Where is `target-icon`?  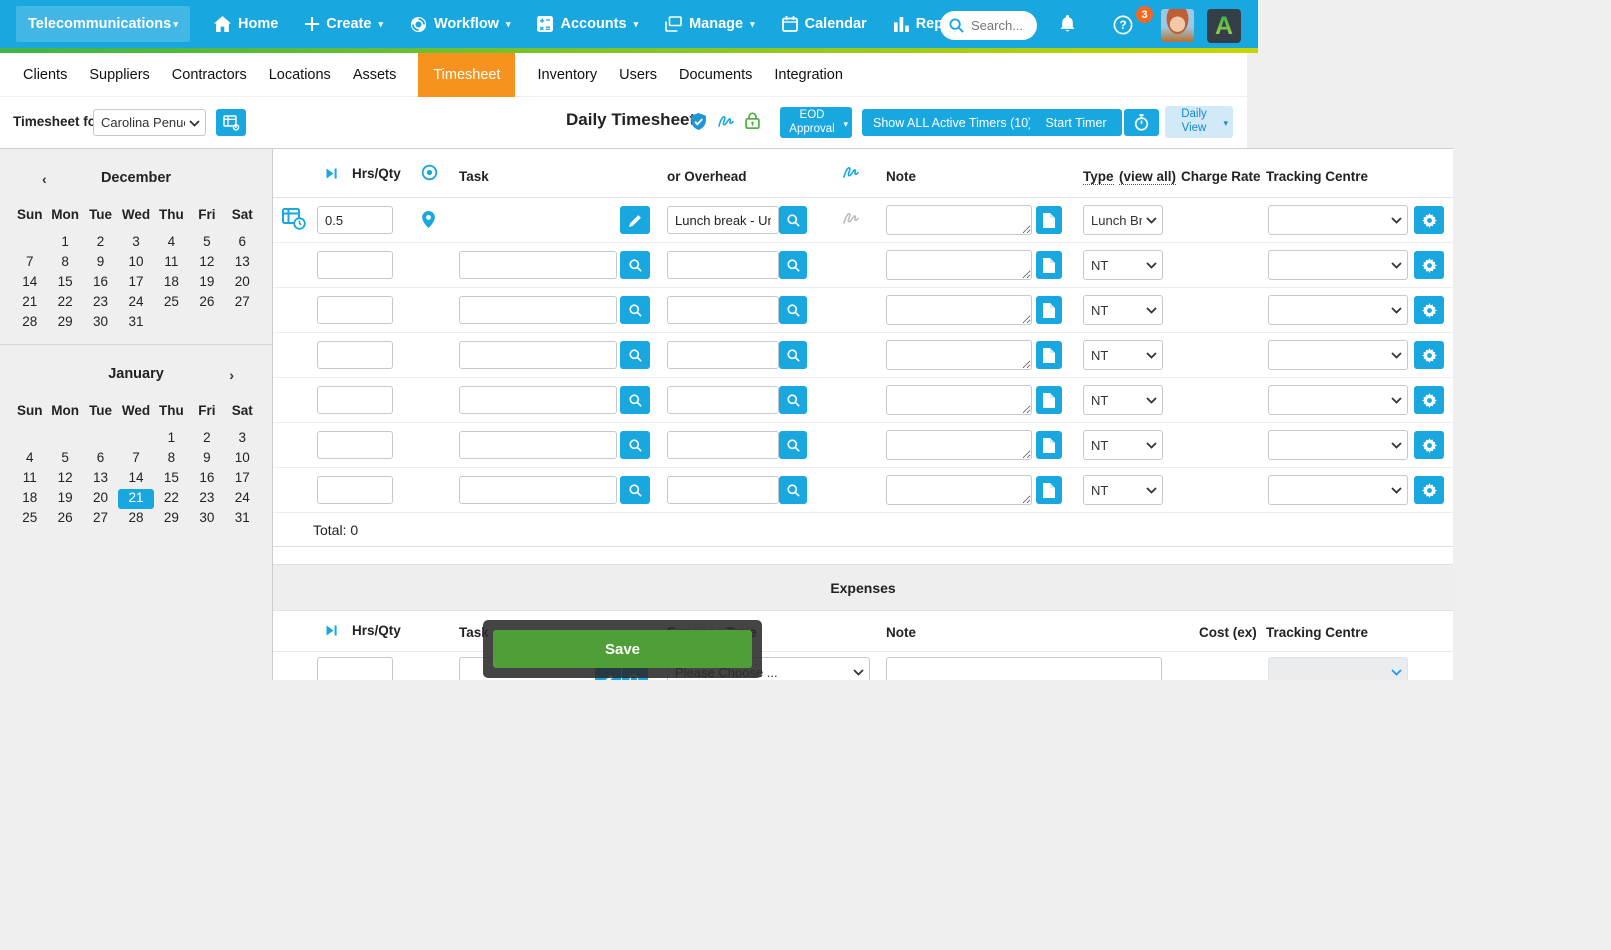
target-icon is located at coordinates (429, 172).